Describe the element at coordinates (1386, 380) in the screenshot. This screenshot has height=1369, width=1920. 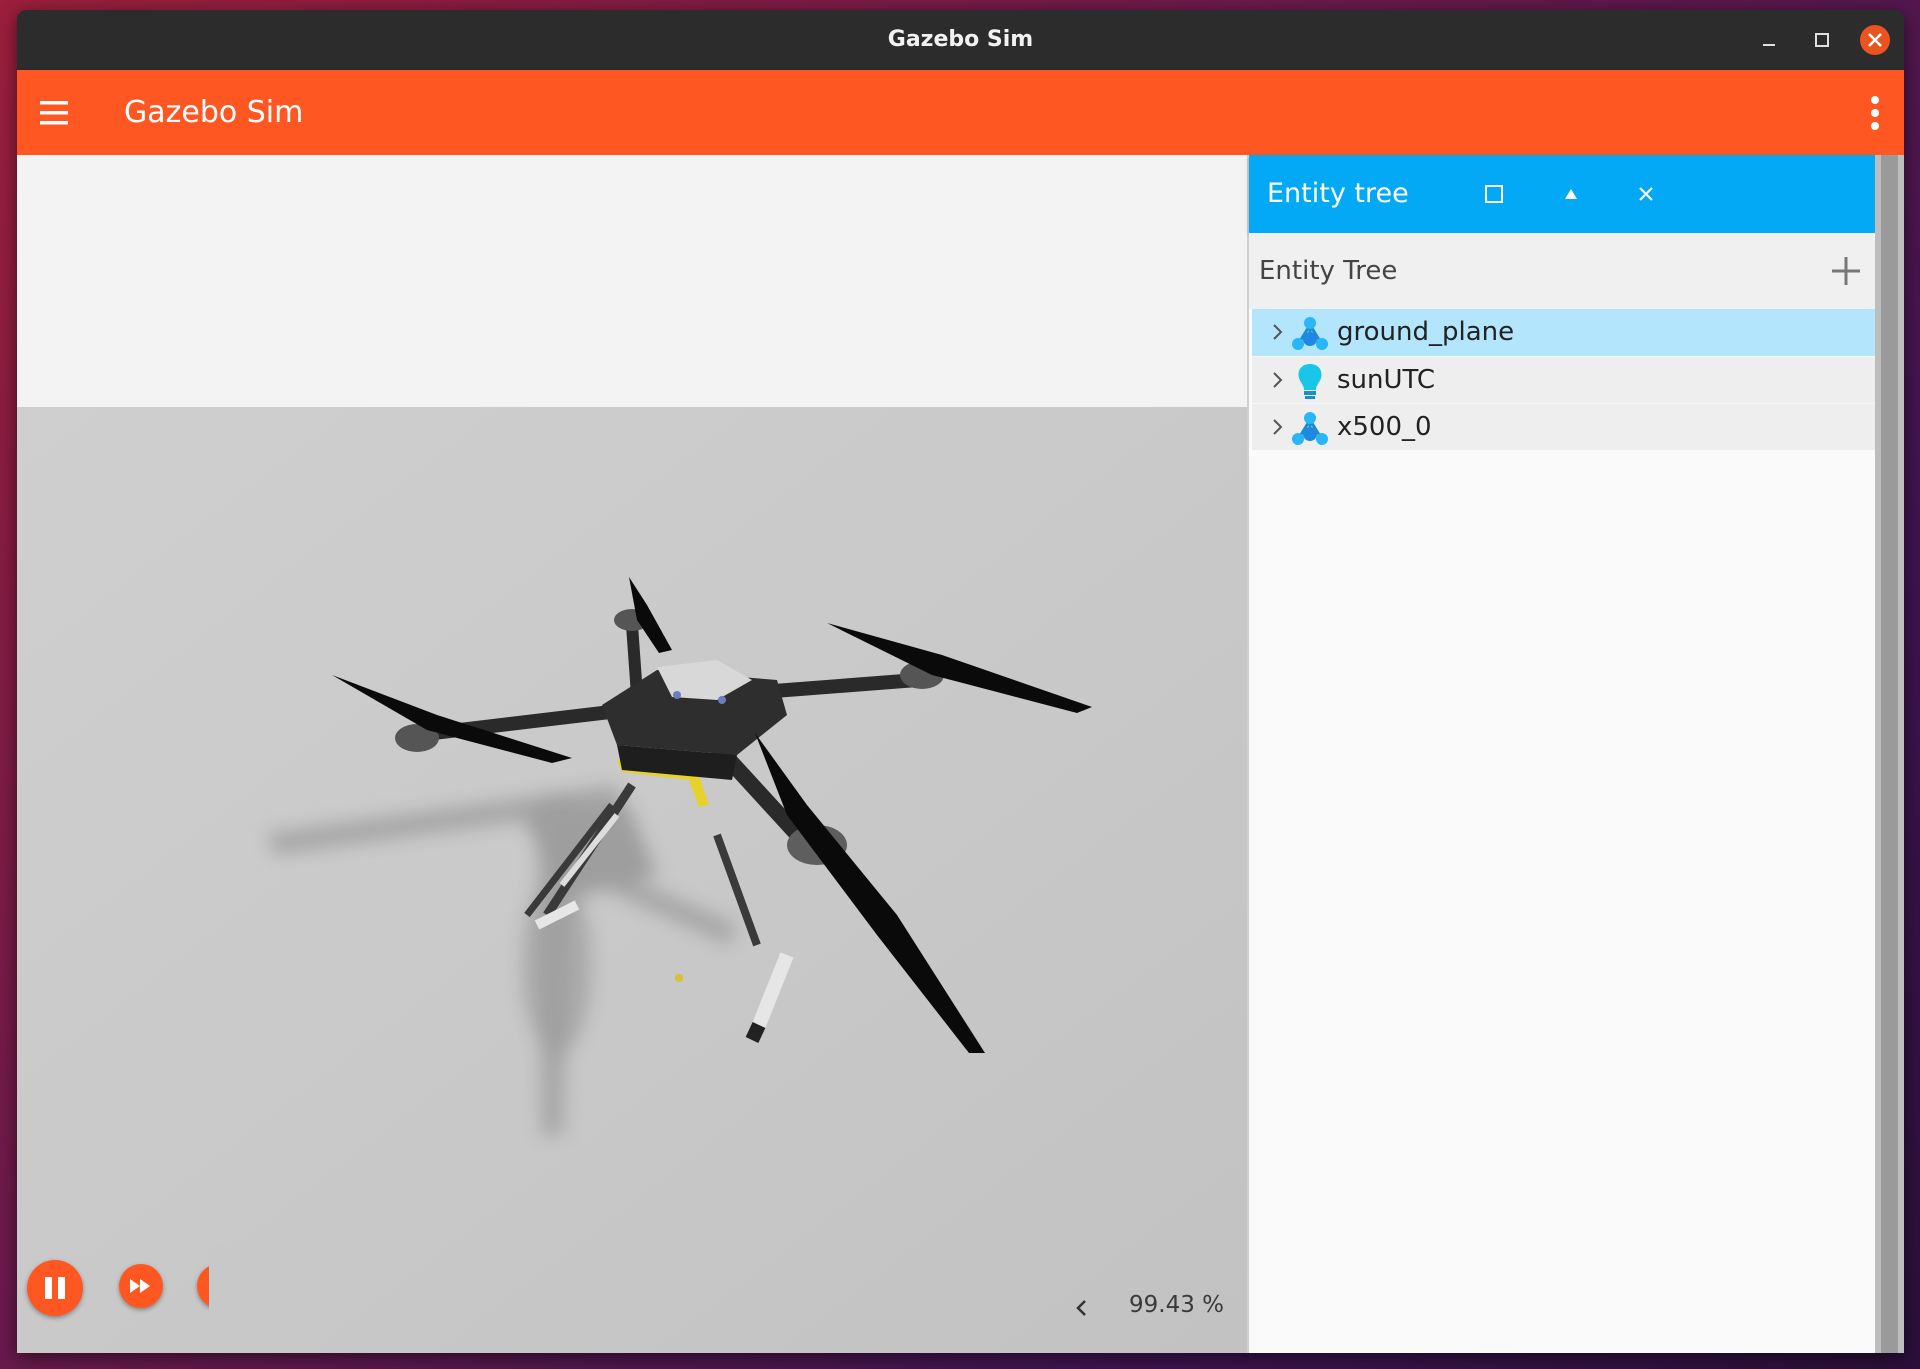
I see `entity-label: sunUTC` at that location.